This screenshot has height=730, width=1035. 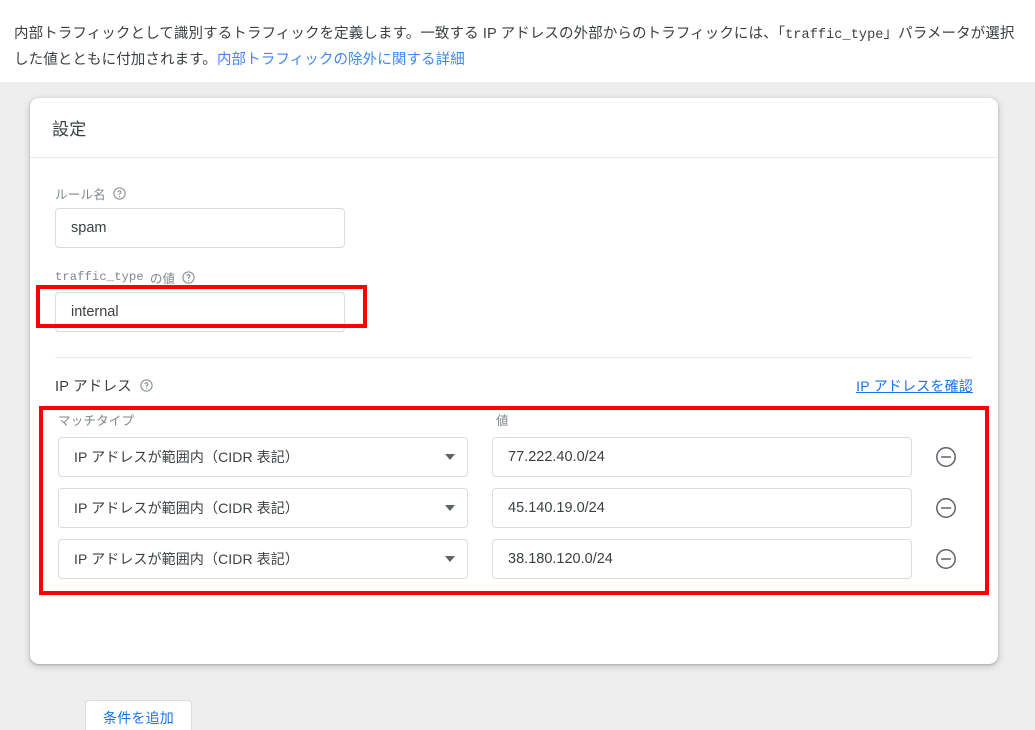 I want to click on rule-name-value: spam, so click(x=89, y=228).